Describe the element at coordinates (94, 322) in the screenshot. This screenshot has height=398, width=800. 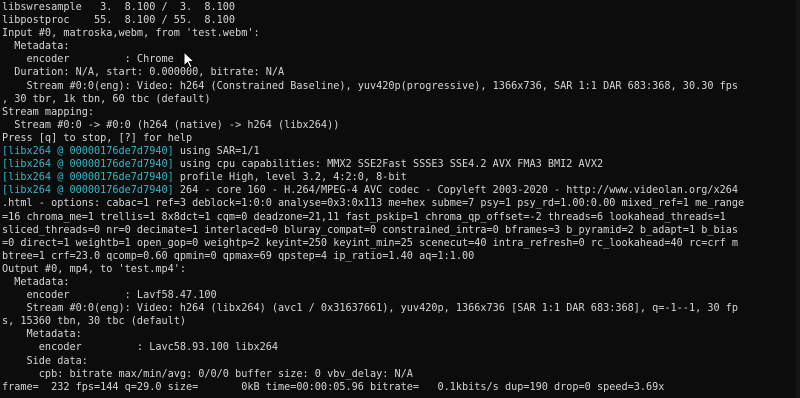
I see `line-text: s, 15360 tbn, 30 tbc (default)` at that location.